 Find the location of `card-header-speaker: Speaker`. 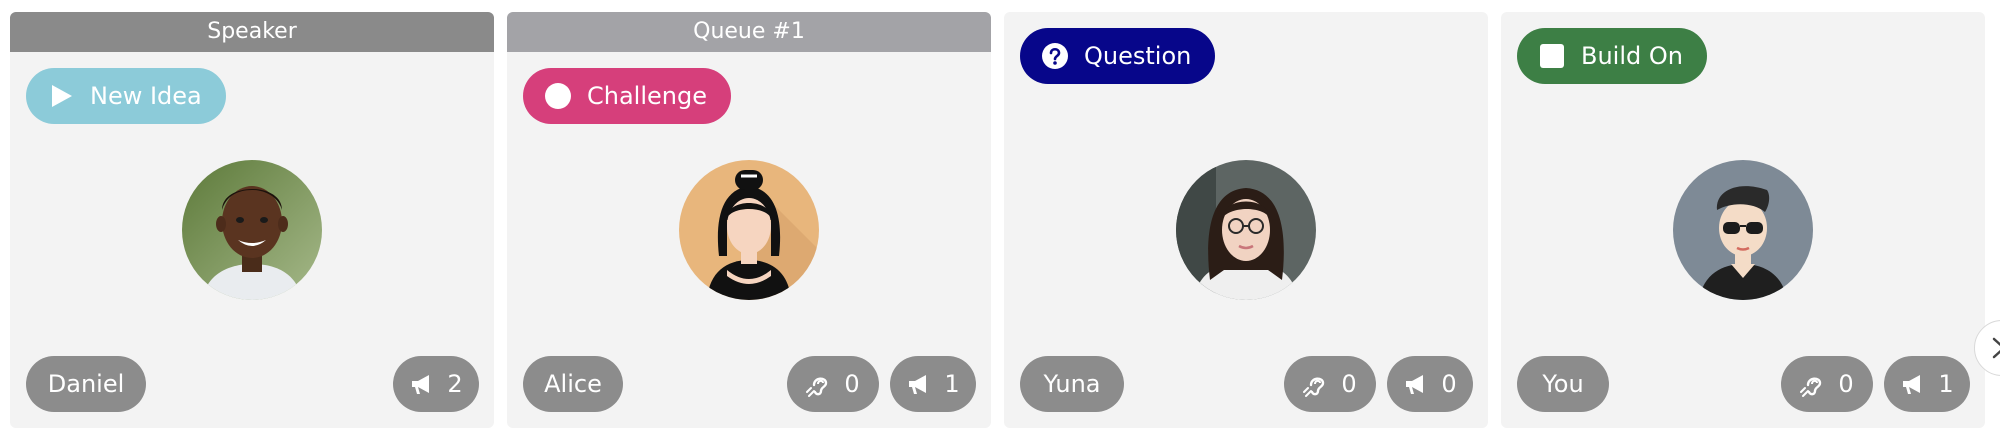

card-header-speaker: Speaker is located at coordinates (252, 32).